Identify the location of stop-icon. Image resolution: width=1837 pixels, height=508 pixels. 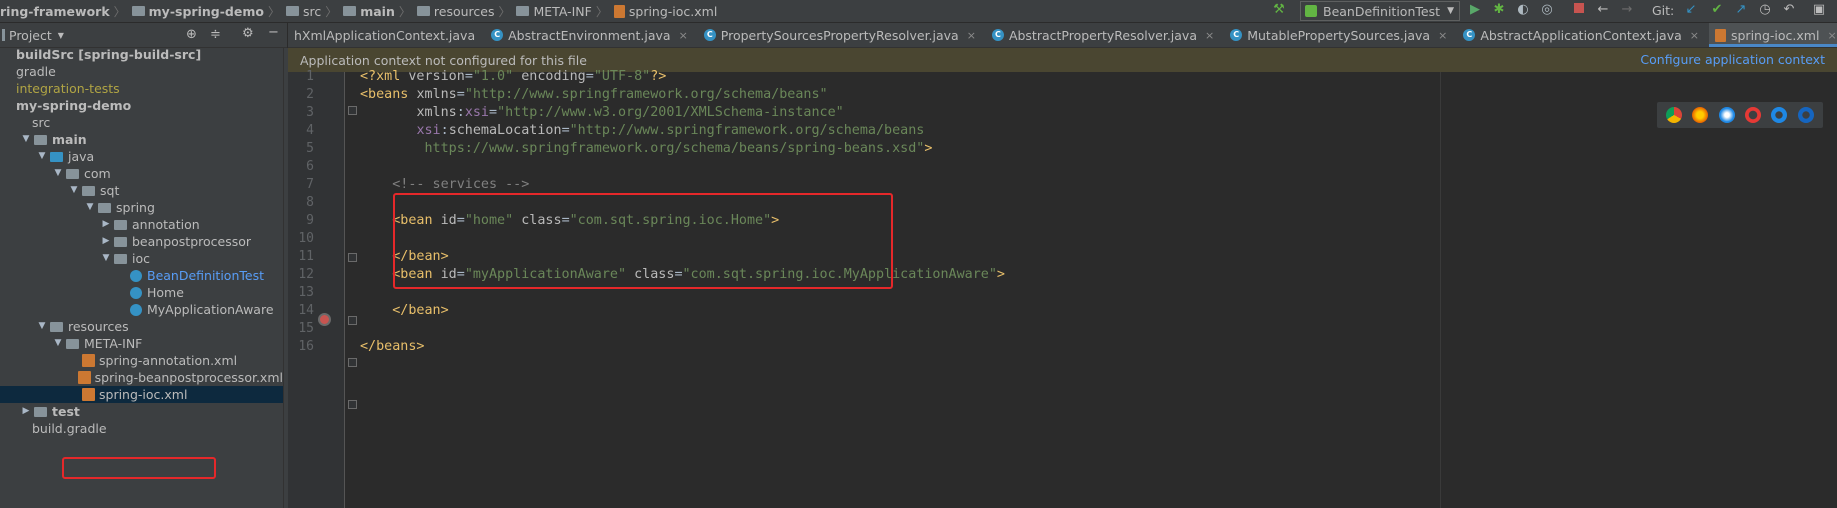
(1579, 10).